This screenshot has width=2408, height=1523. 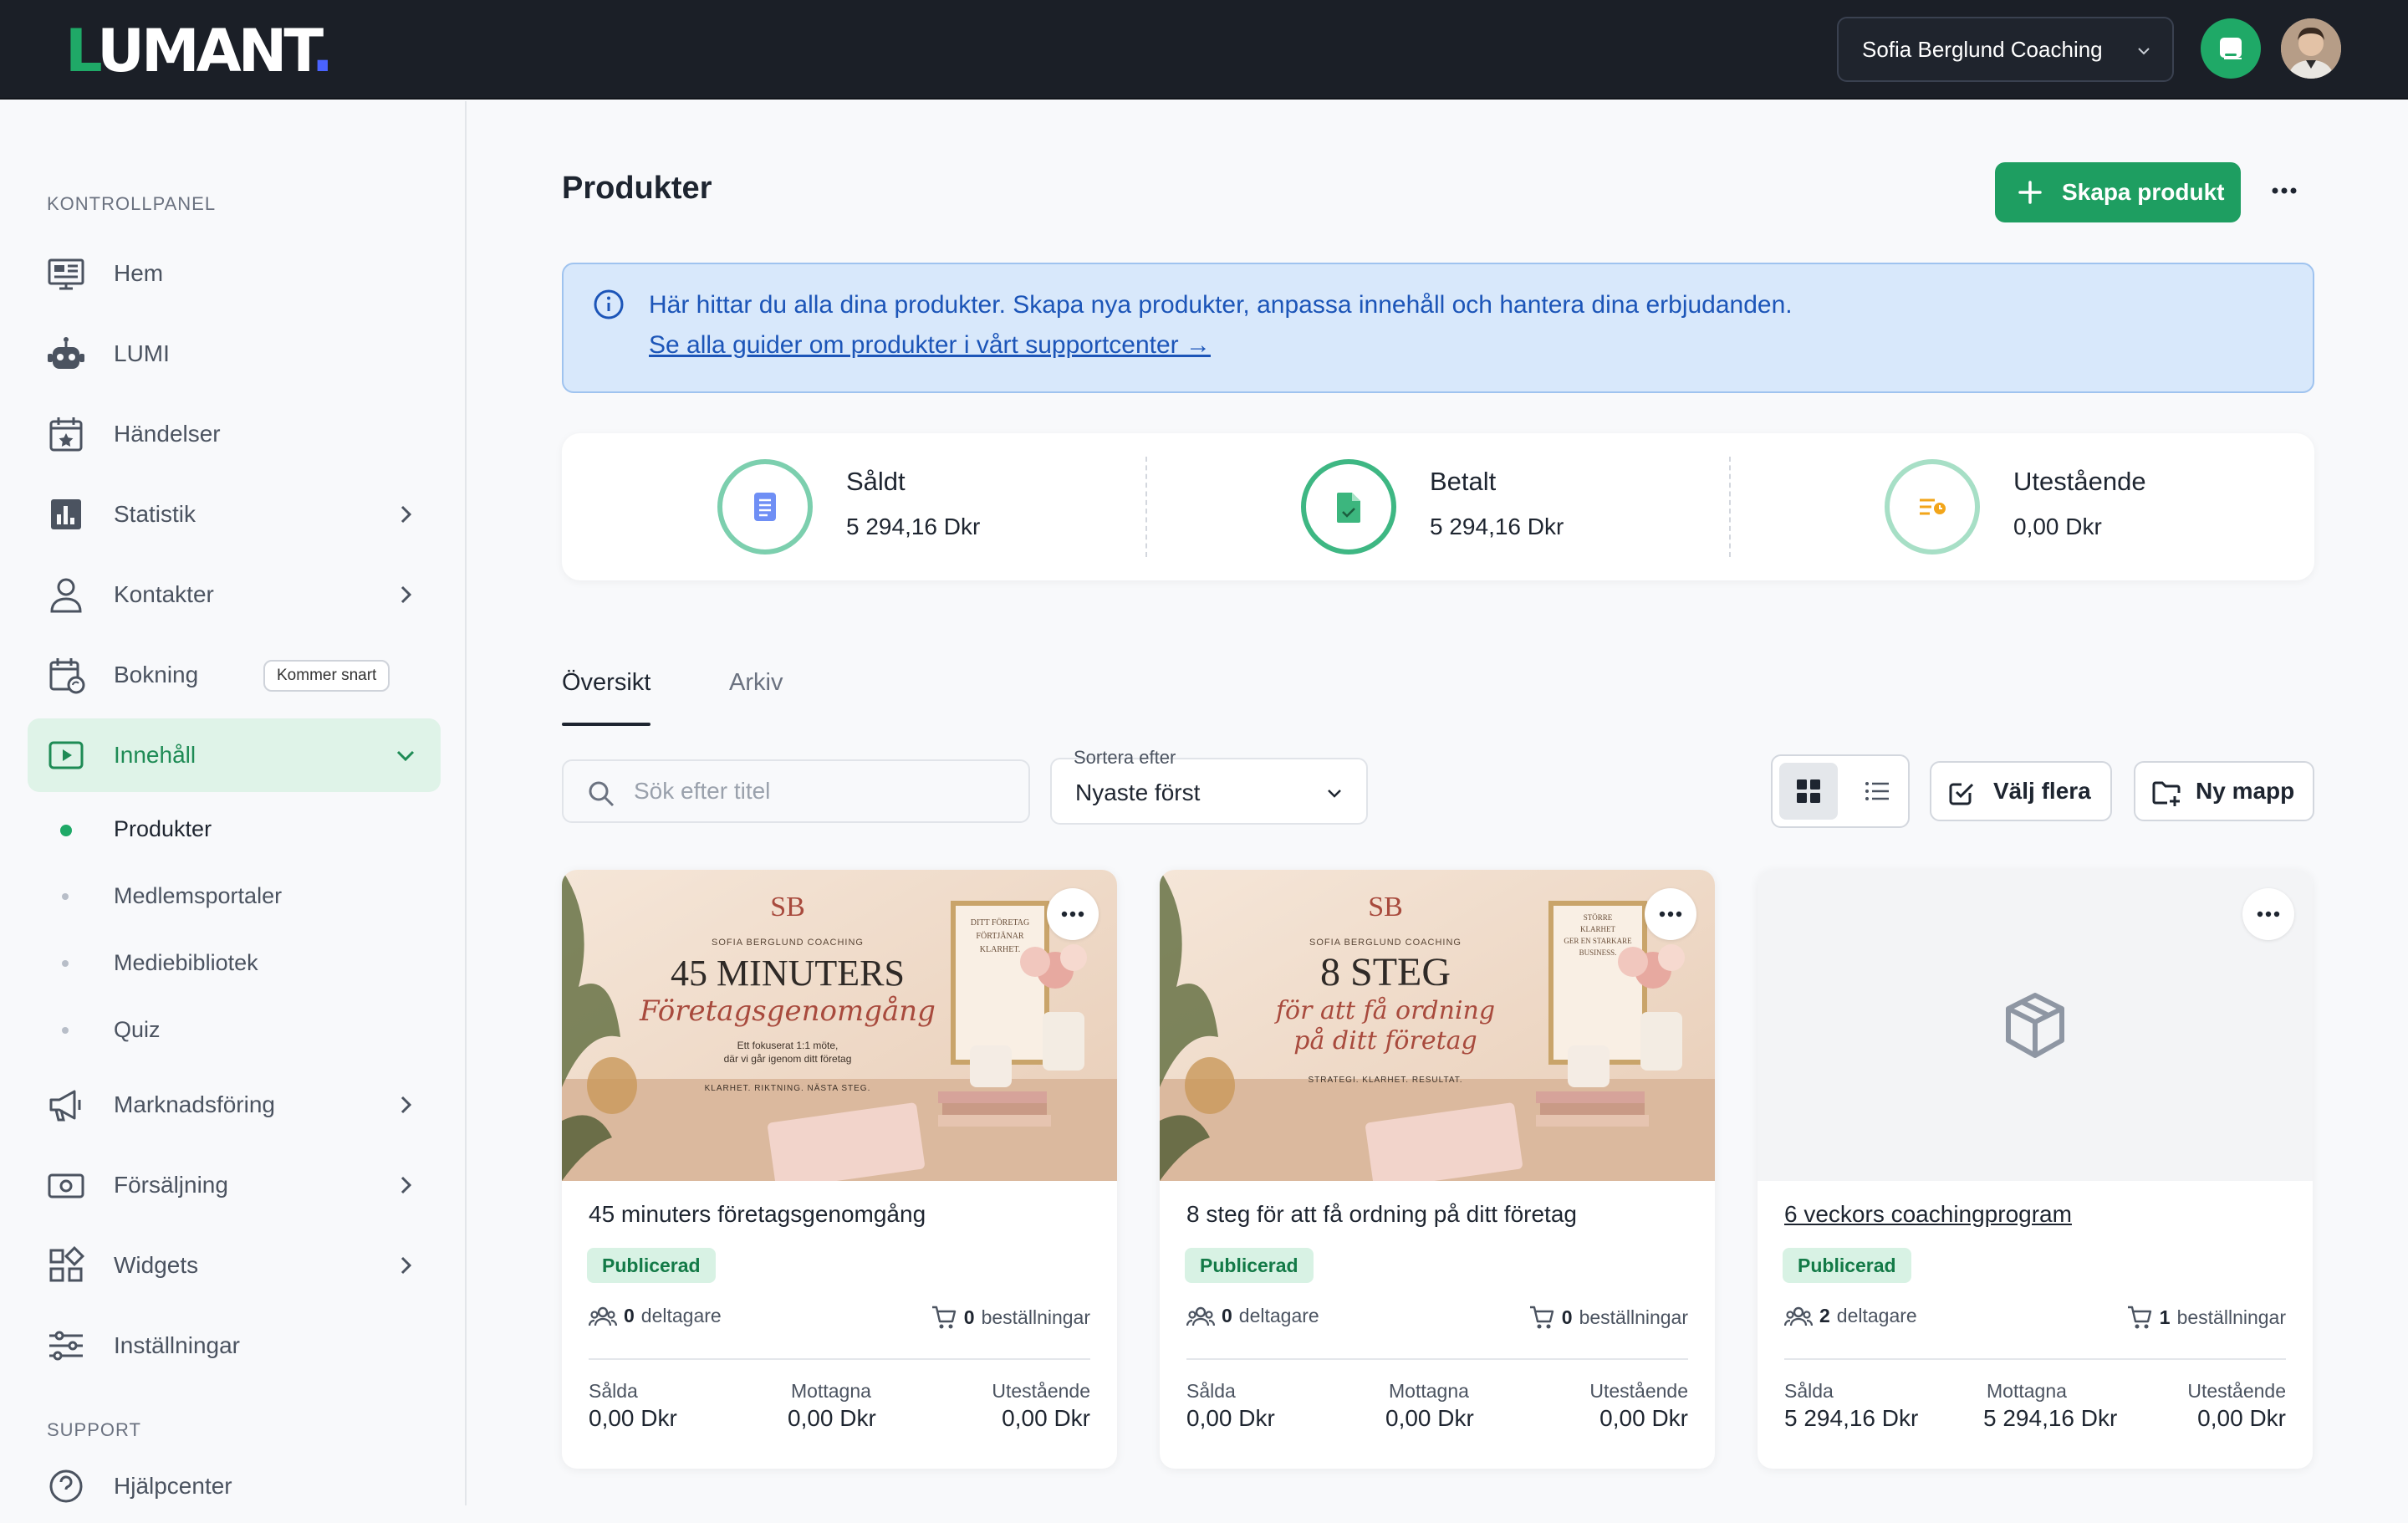 I want to click on thumb-frame-3: GER EN STARKARE, so click(x=1598, y=941).